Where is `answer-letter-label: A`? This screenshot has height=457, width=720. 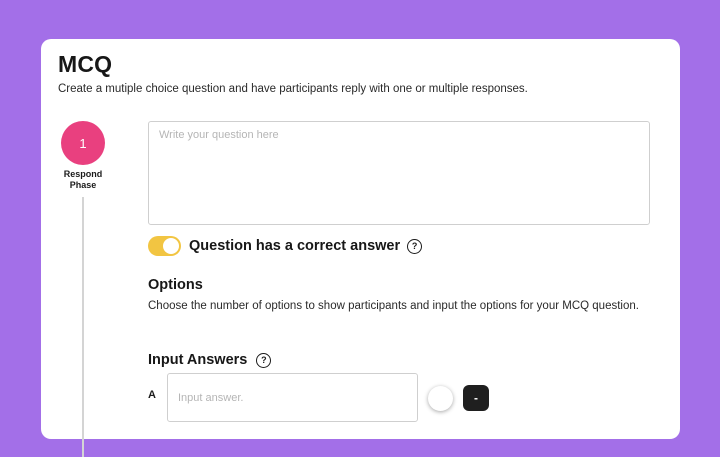 answer-letter-label: A is located at coordinates (152, 395).